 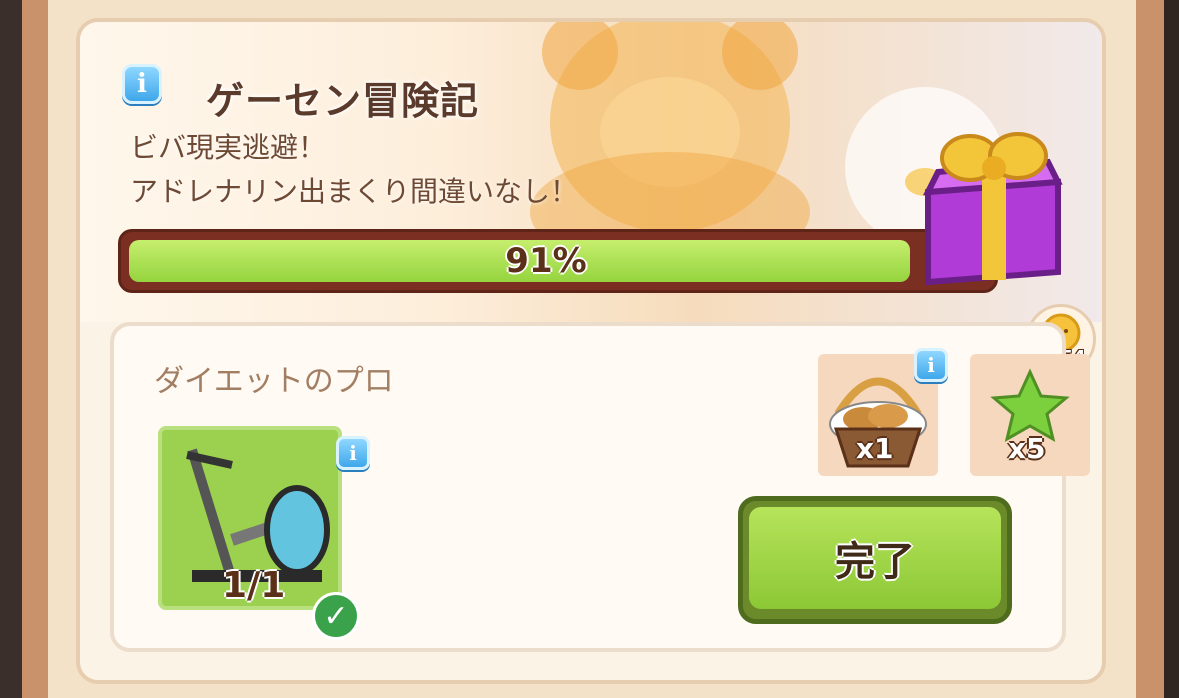 What do you see at coordinates (353, 453) in the screenshot?
I see `item-info-icon: i` at bounding box center [353, 453].